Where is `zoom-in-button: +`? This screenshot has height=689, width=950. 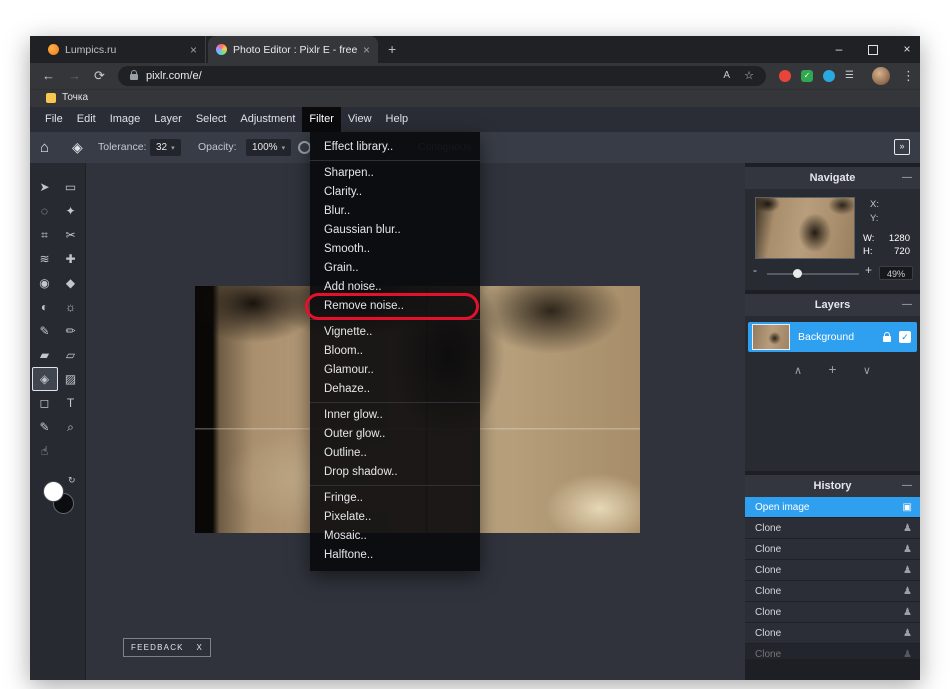
zoom-in-button: + is located at coordinates (868, 270).